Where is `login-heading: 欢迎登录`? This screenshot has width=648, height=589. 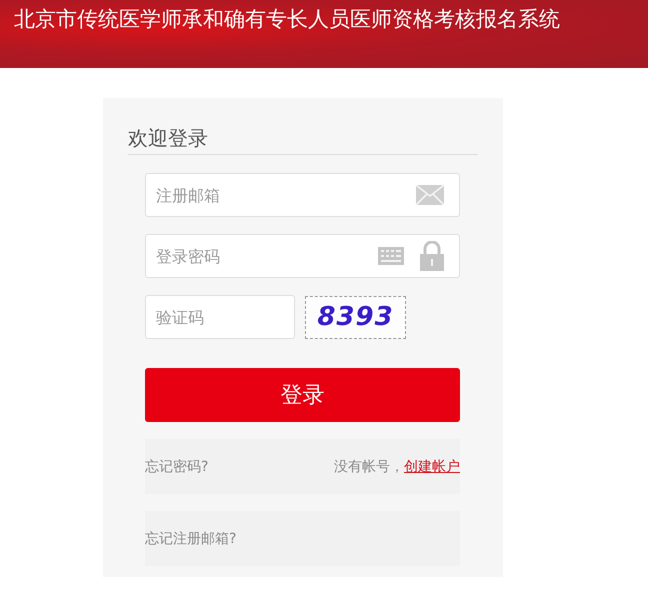 login-heading: 欢迎登录 is located at coordinates (303, 138).